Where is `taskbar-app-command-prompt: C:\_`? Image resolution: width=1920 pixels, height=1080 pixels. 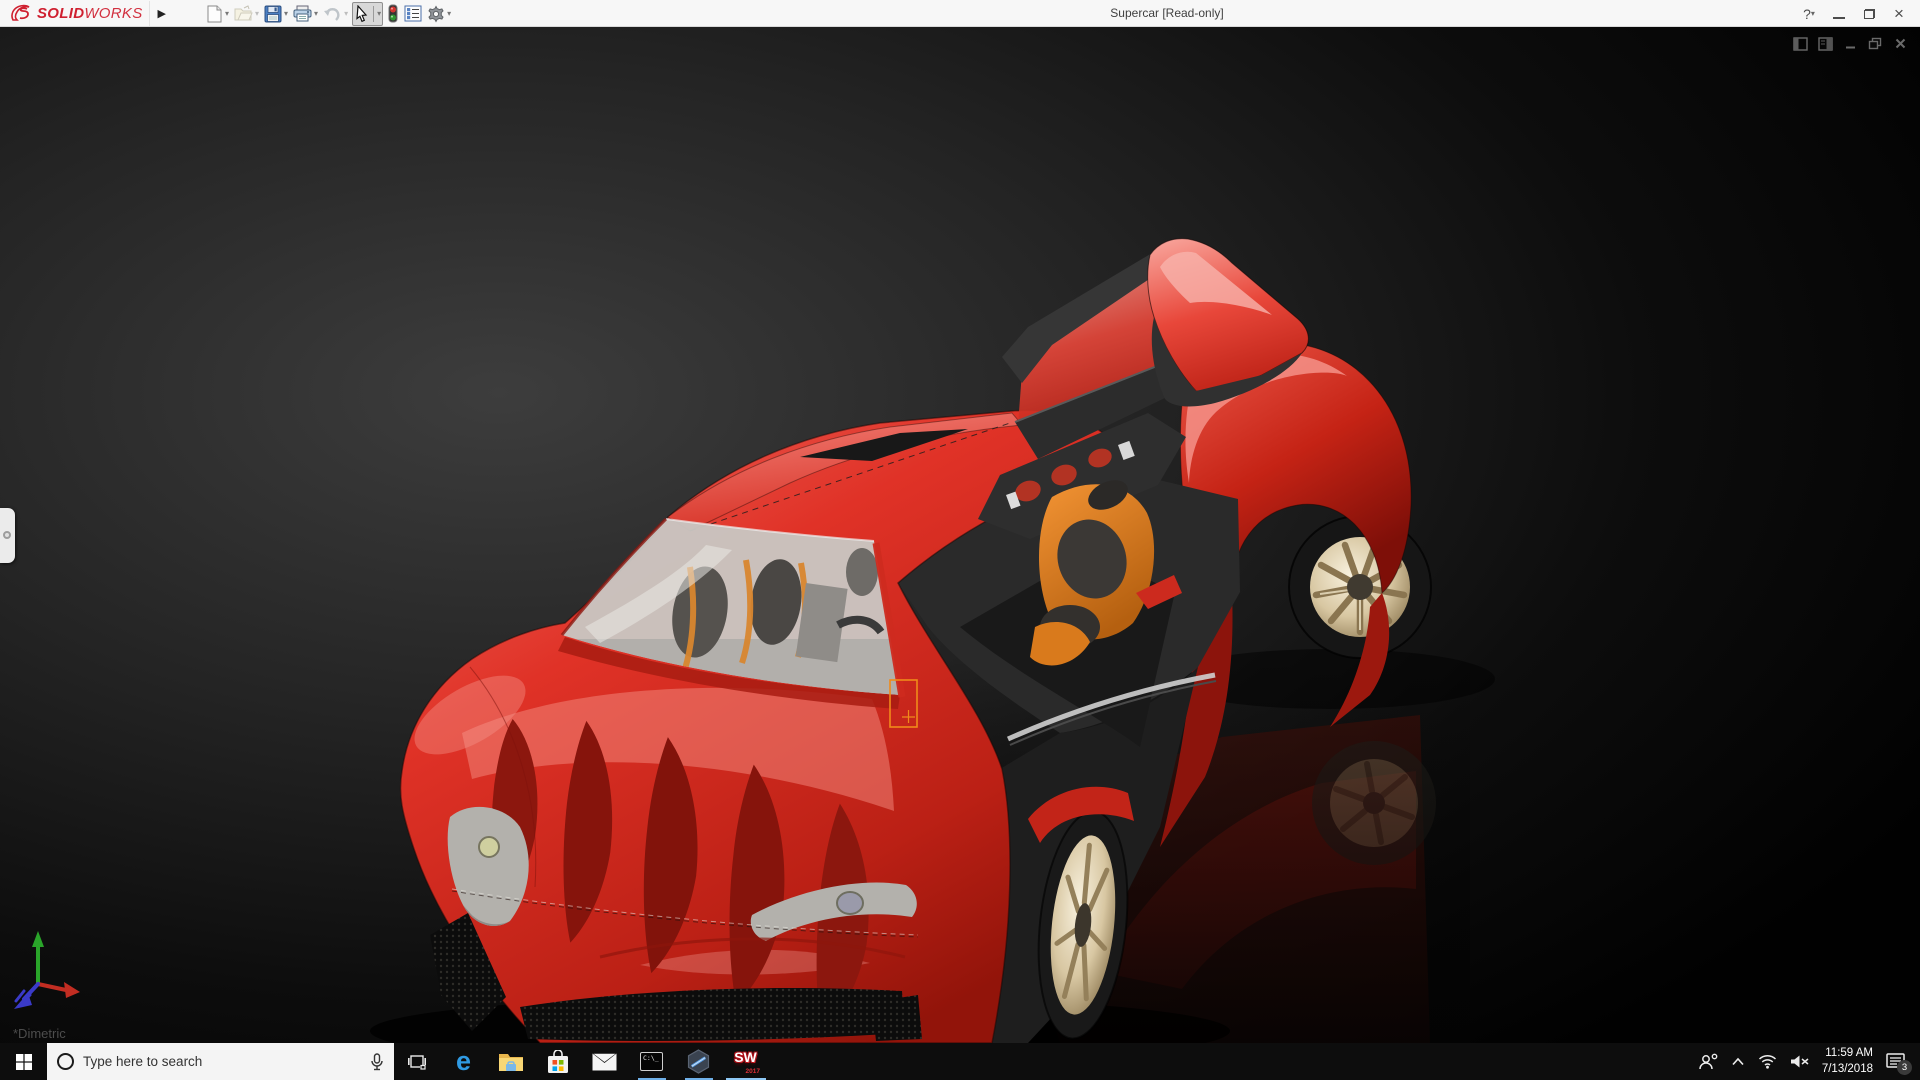
taskbar-app-command-prompt: C:\_ is located at coordinates (651, 1061).